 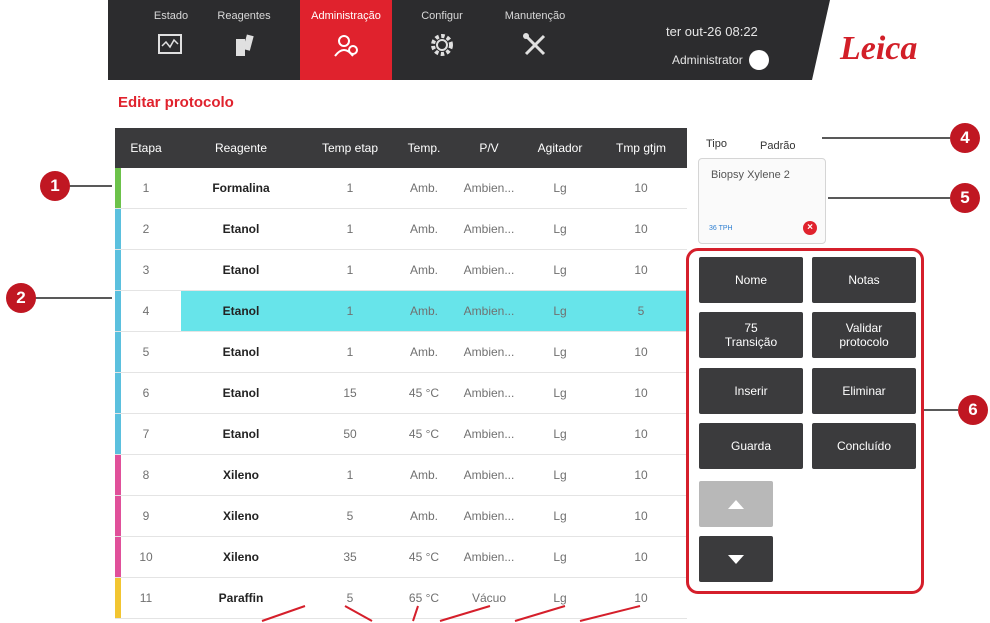 What do you see at coordinates (965, 198) in the screenshot?
I see `callout-5: 5` at bounding box center [965, 198].